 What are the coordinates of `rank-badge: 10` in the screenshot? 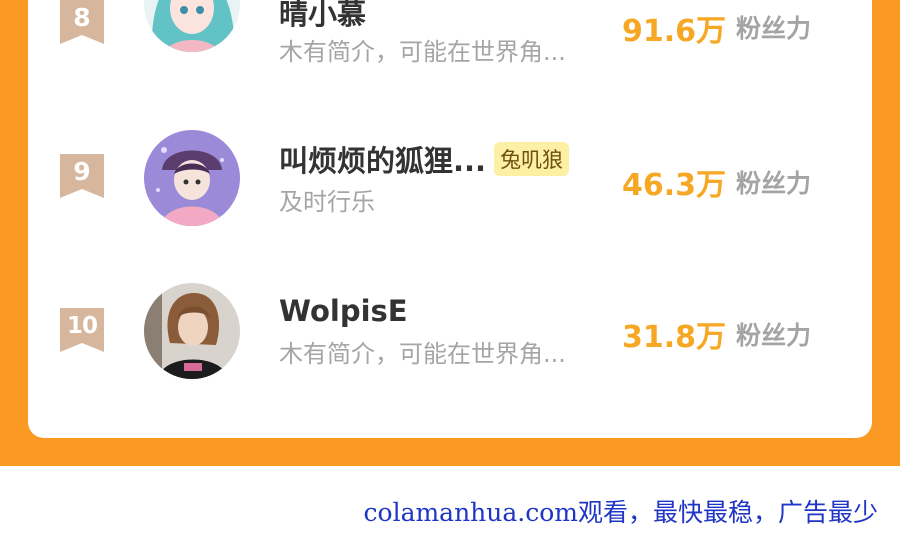 It's located at (82, 330).